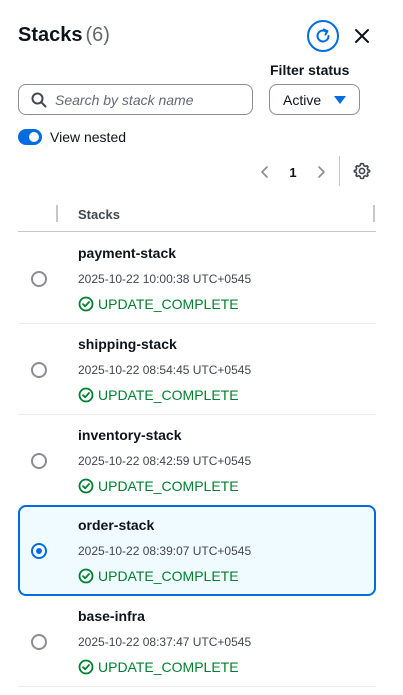  I want to click on gear-icon, so click(362, 171).